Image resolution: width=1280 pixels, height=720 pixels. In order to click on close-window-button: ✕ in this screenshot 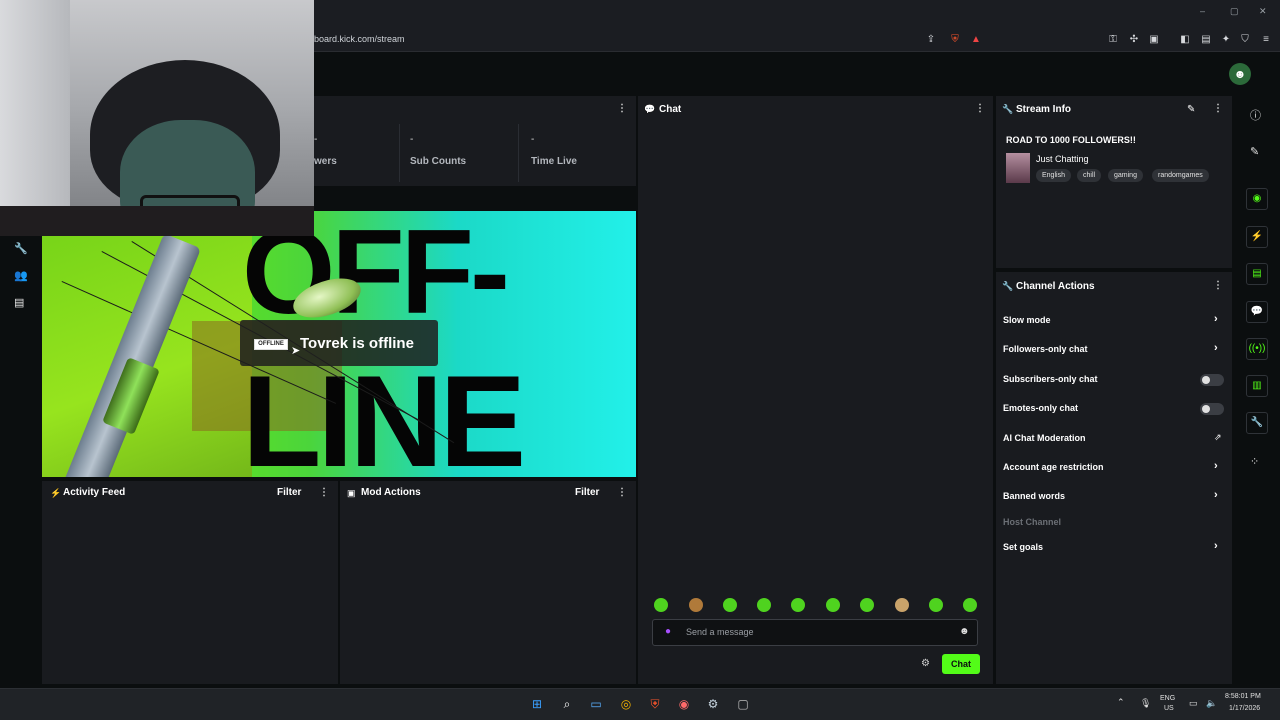, I will do `click(1263, 11)`.